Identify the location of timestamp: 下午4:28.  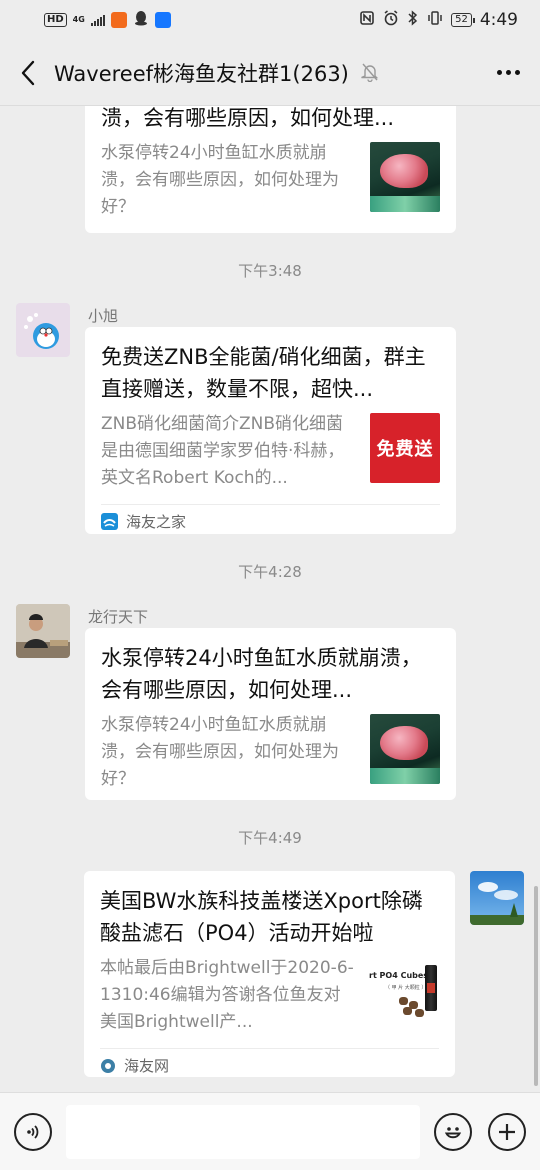
(270, 572).